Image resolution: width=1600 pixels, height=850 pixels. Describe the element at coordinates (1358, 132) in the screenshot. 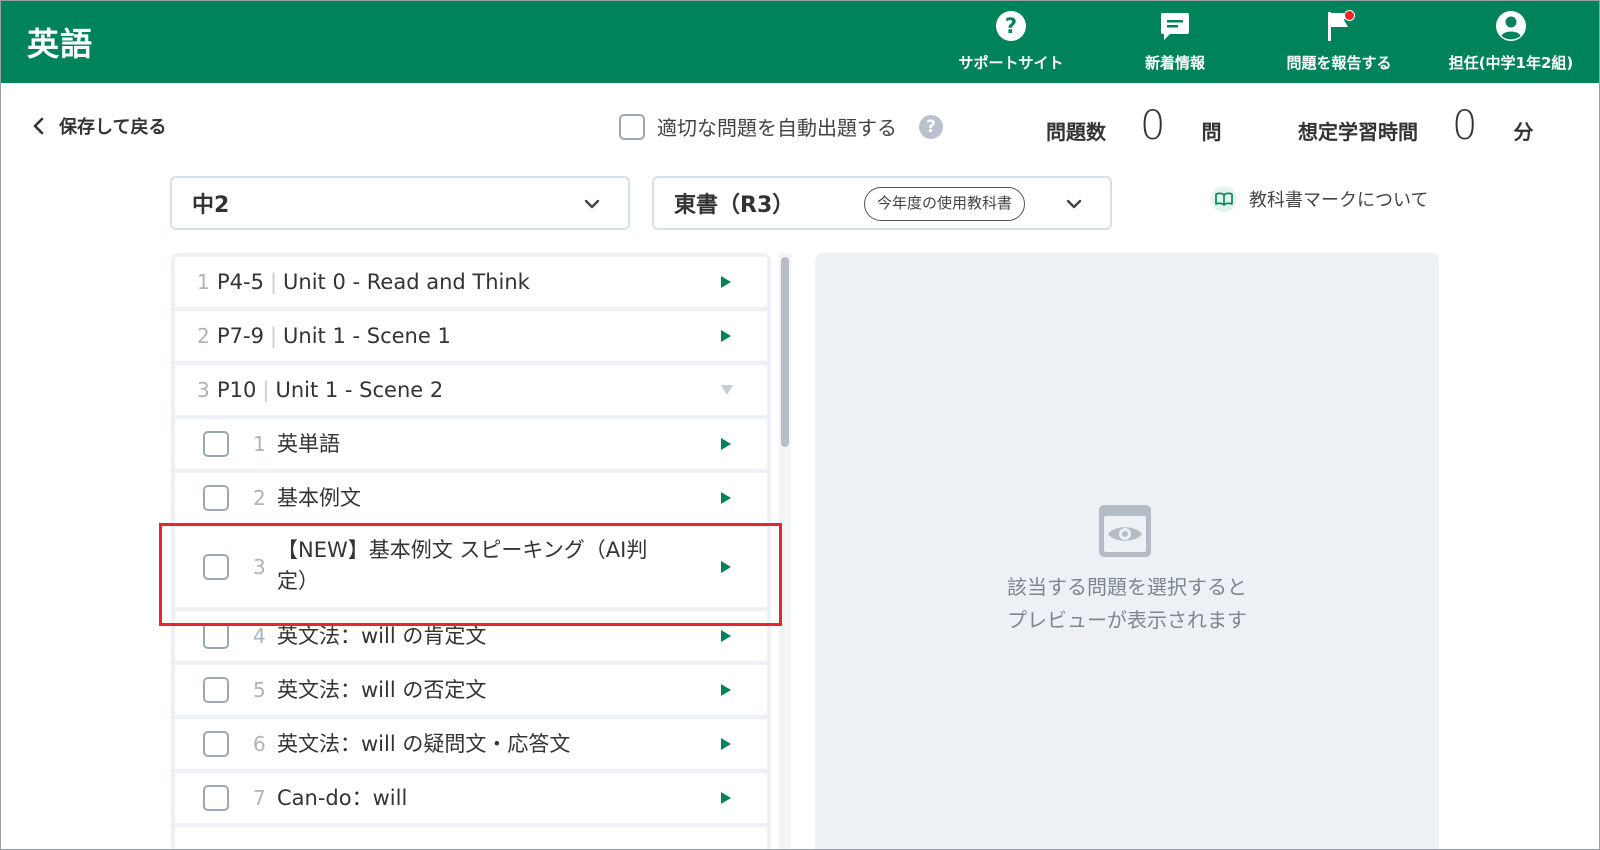

I see `study-time-label: 想定学習時間` at that location.